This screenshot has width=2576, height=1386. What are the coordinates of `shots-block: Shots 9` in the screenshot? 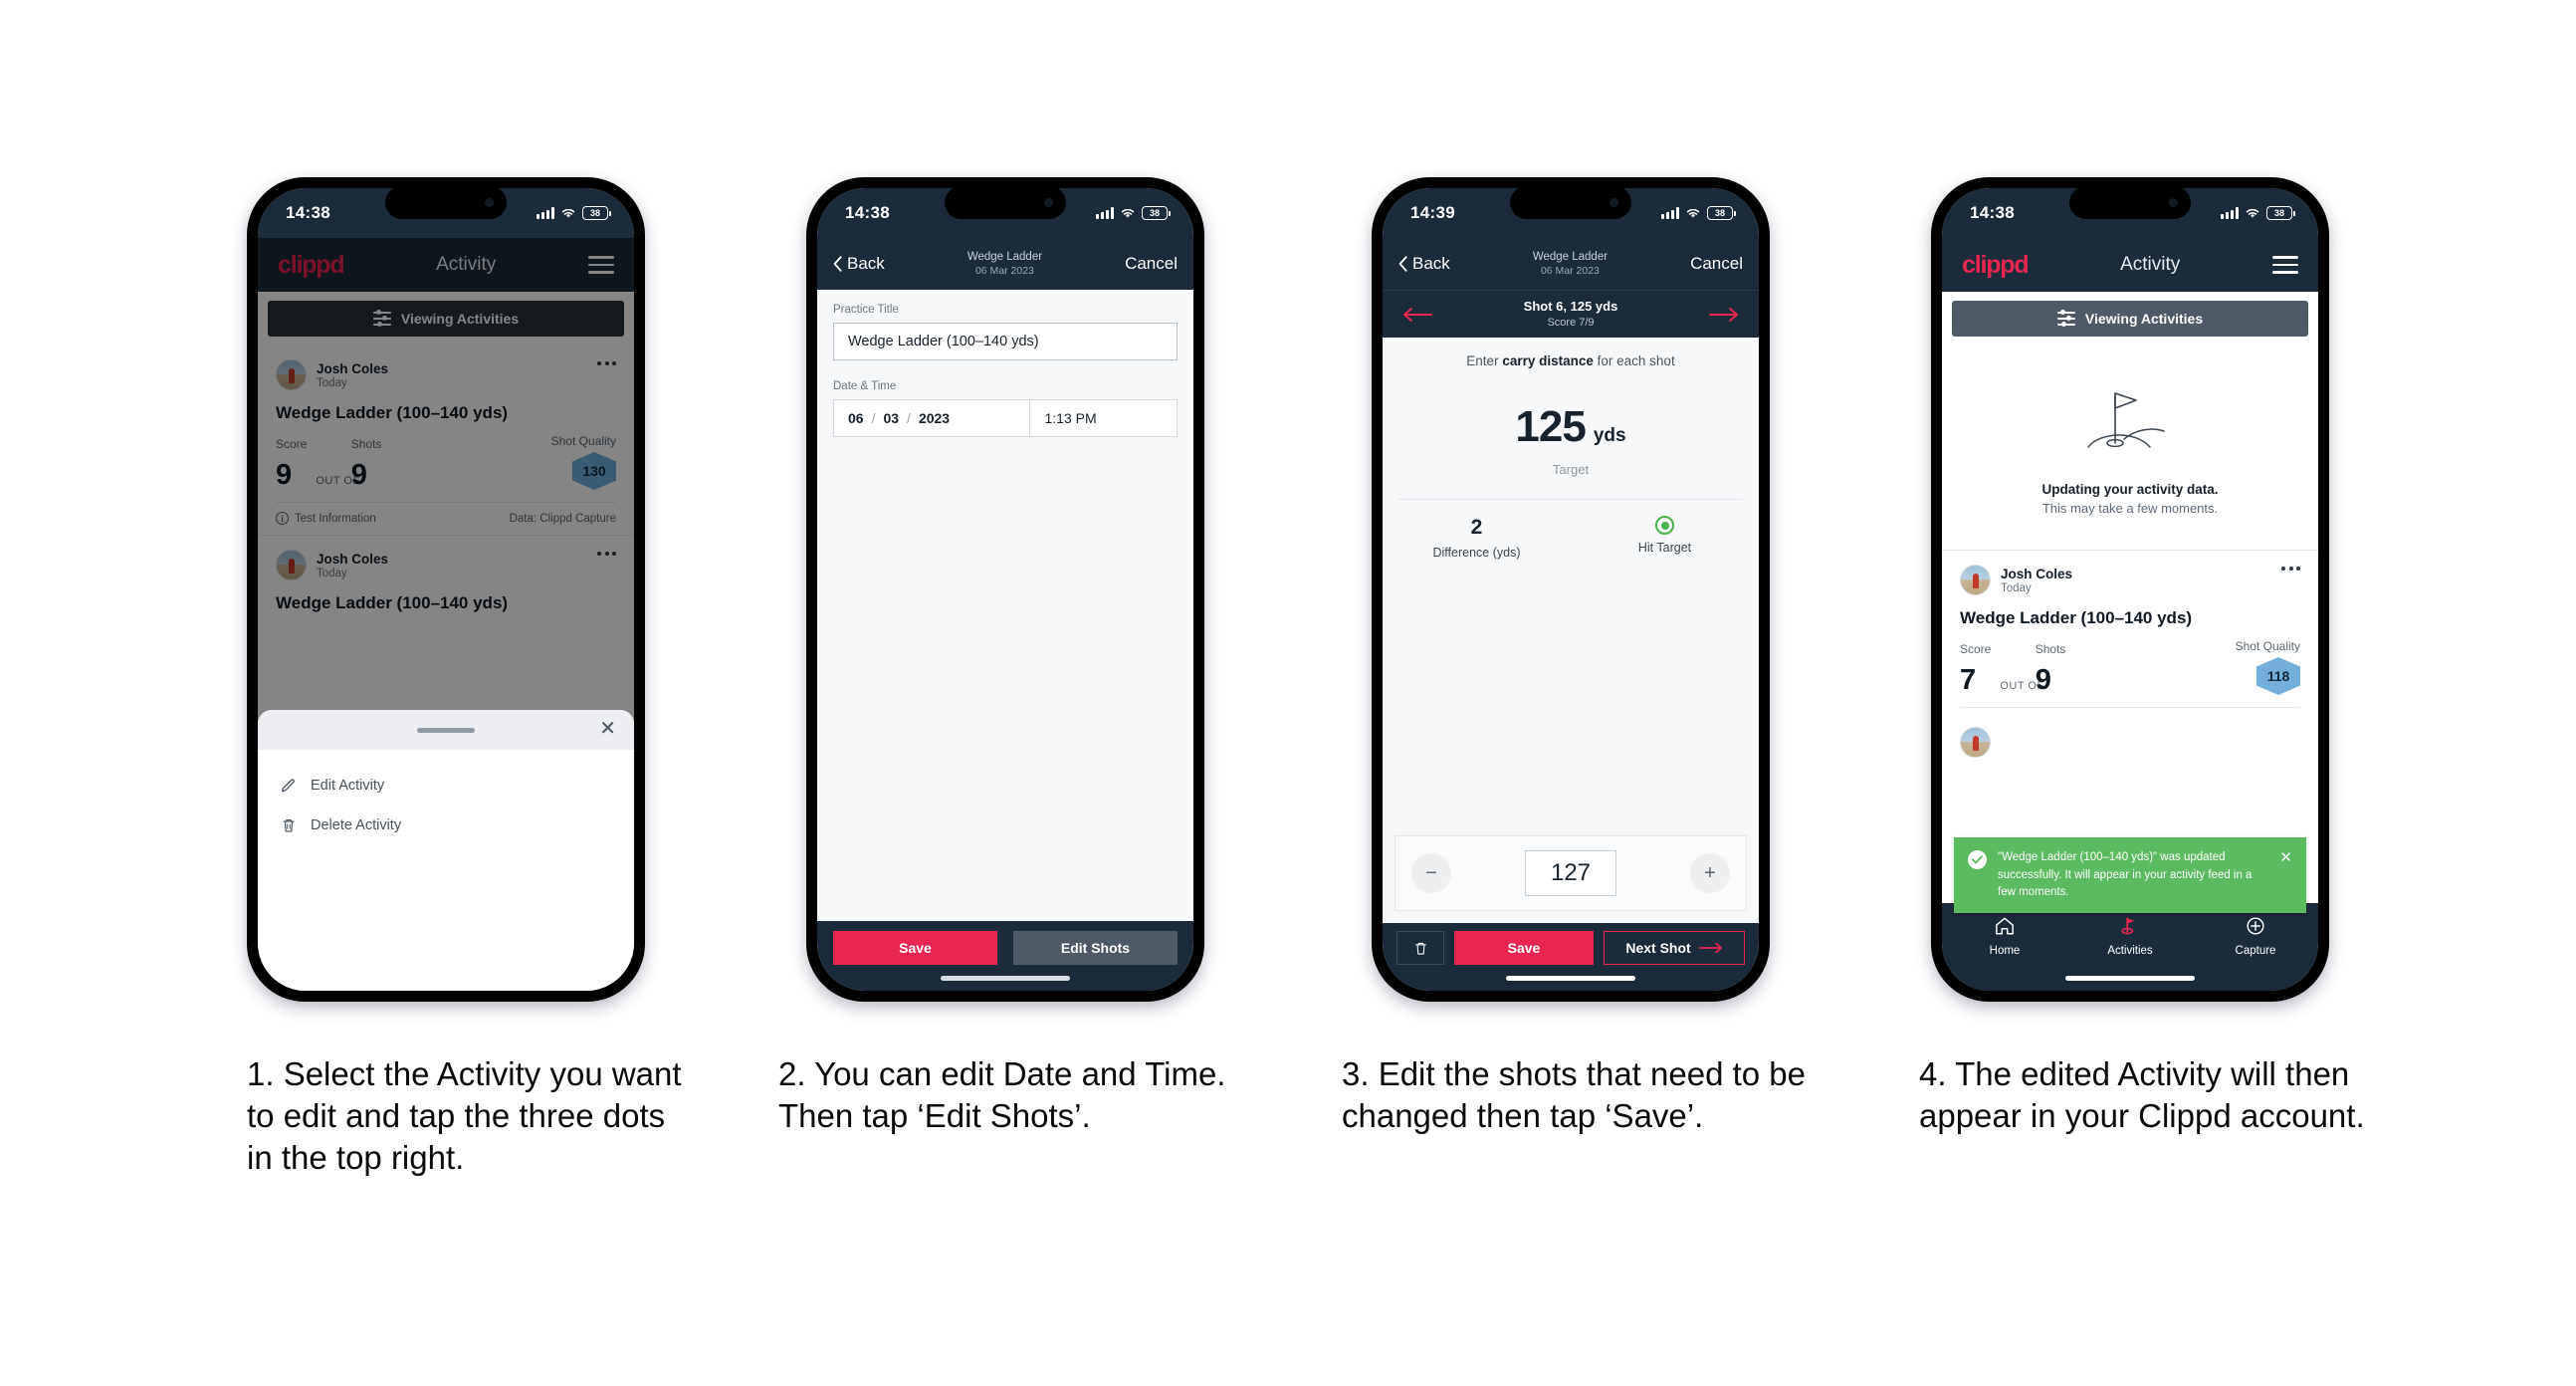 It's located at (2051, 668).